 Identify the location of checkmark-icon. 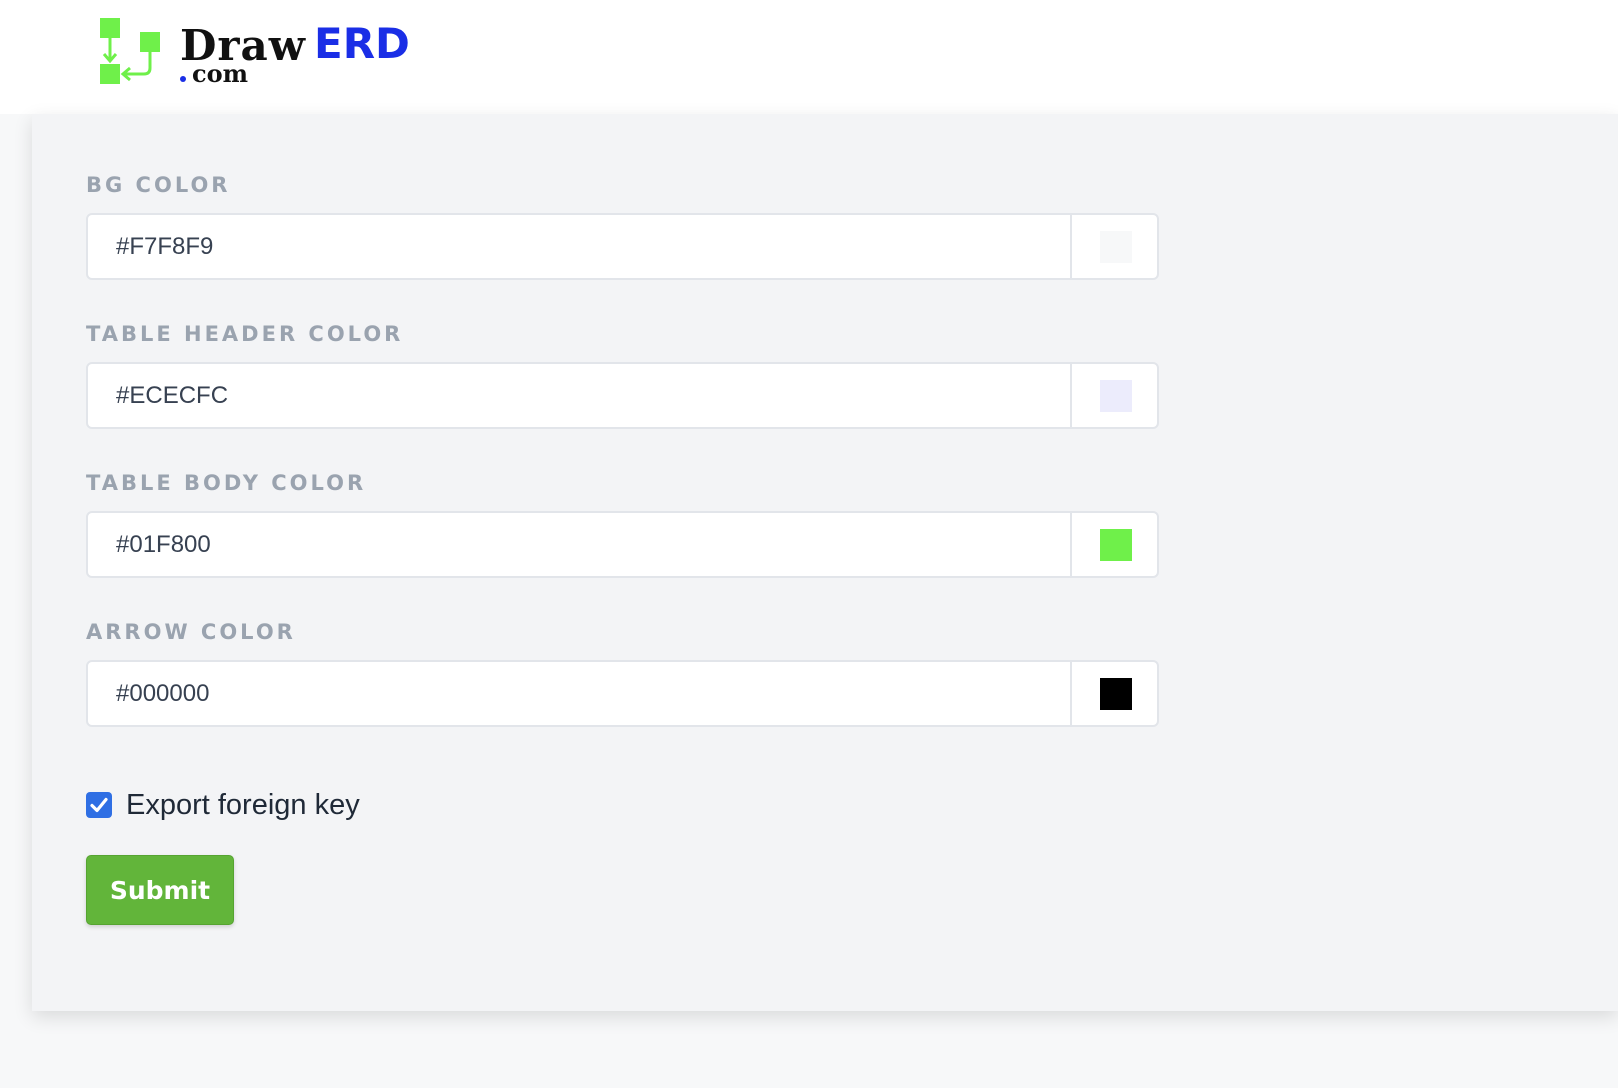
(99, 805).